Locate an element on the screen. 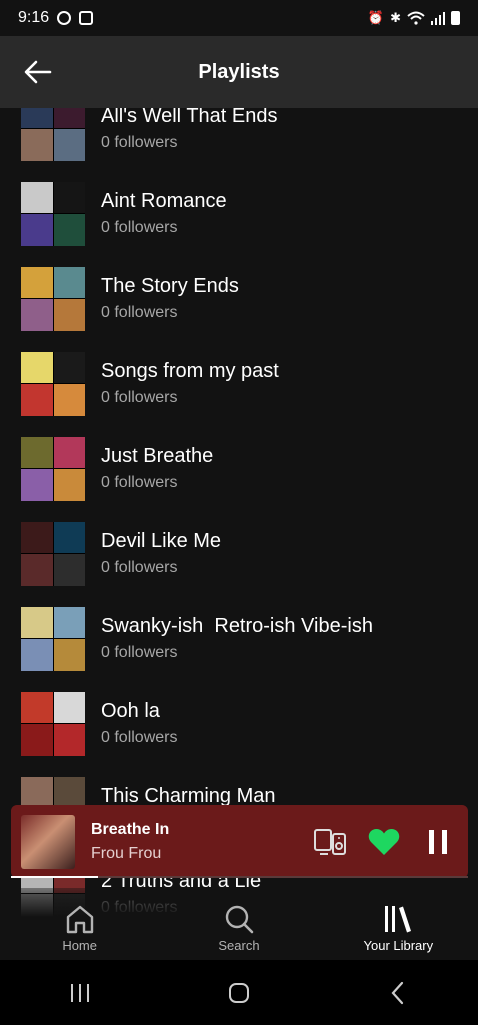 The width and height of the screenshot is (478, 1025). playlist-row: All's Well That Ends 0 followers is located at coordinates (239, 139).